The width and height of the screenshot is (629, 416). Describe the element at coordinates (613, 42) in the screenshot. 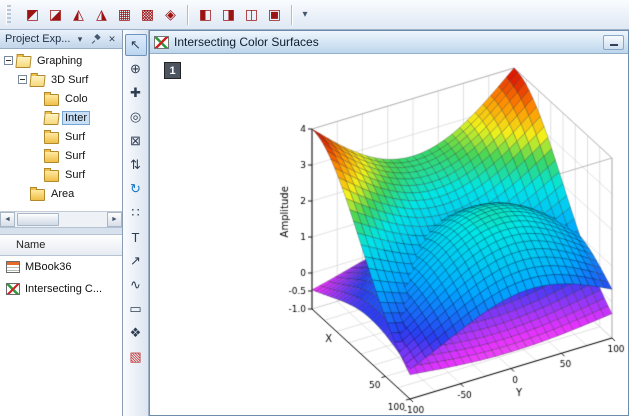

I see `minimize-button` at that location.